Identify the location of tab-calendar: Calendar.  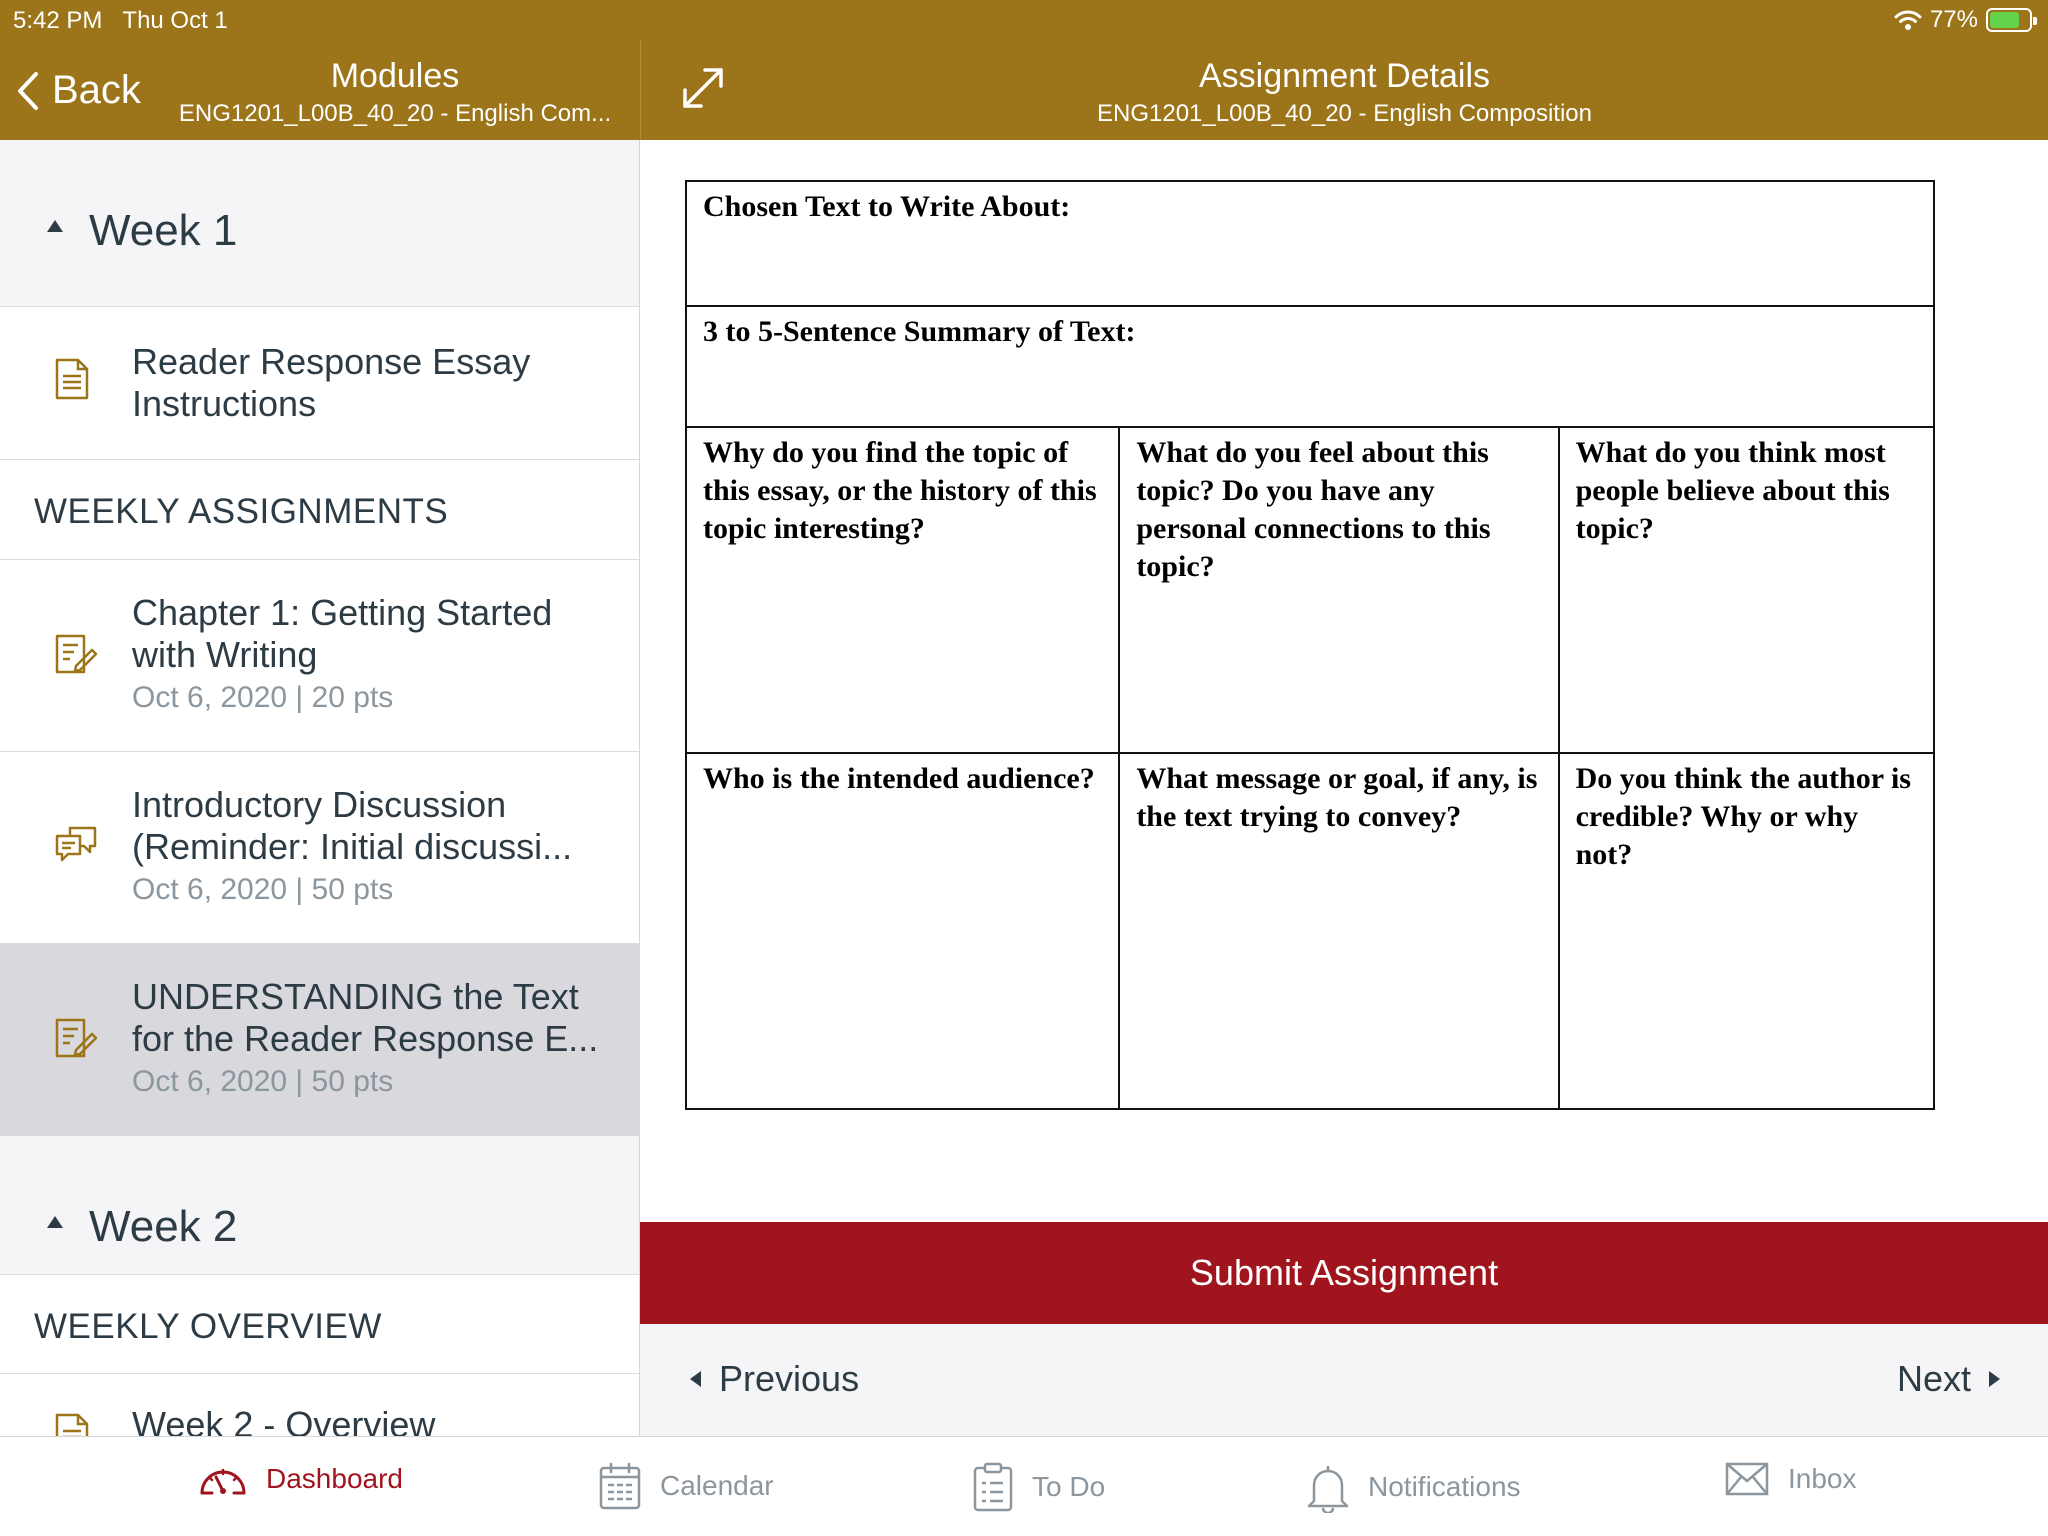
(686, 1486).